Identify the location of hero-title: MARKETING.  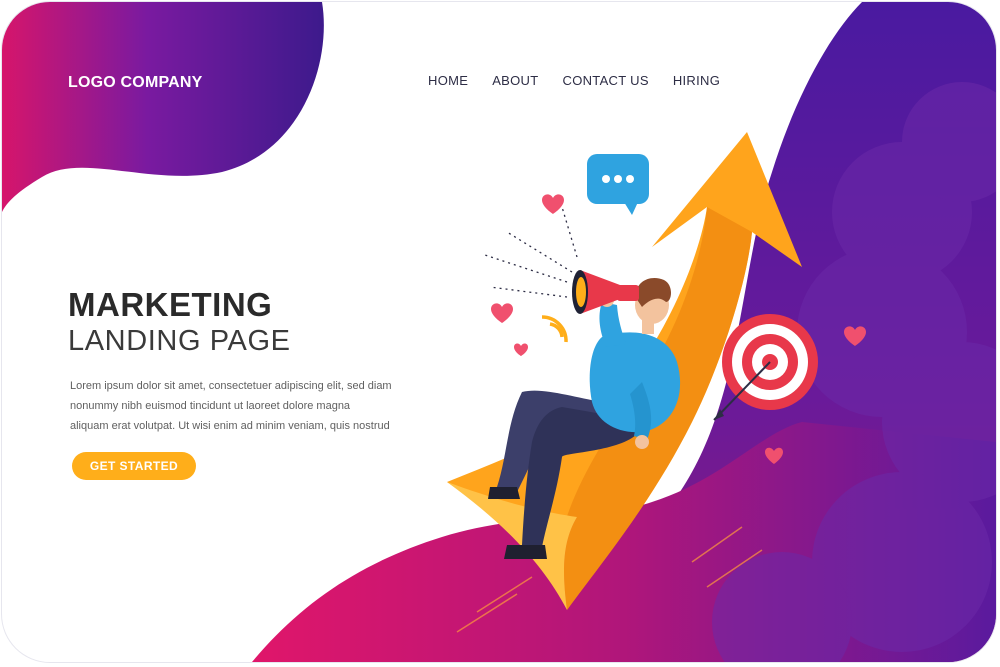
(170, 304).